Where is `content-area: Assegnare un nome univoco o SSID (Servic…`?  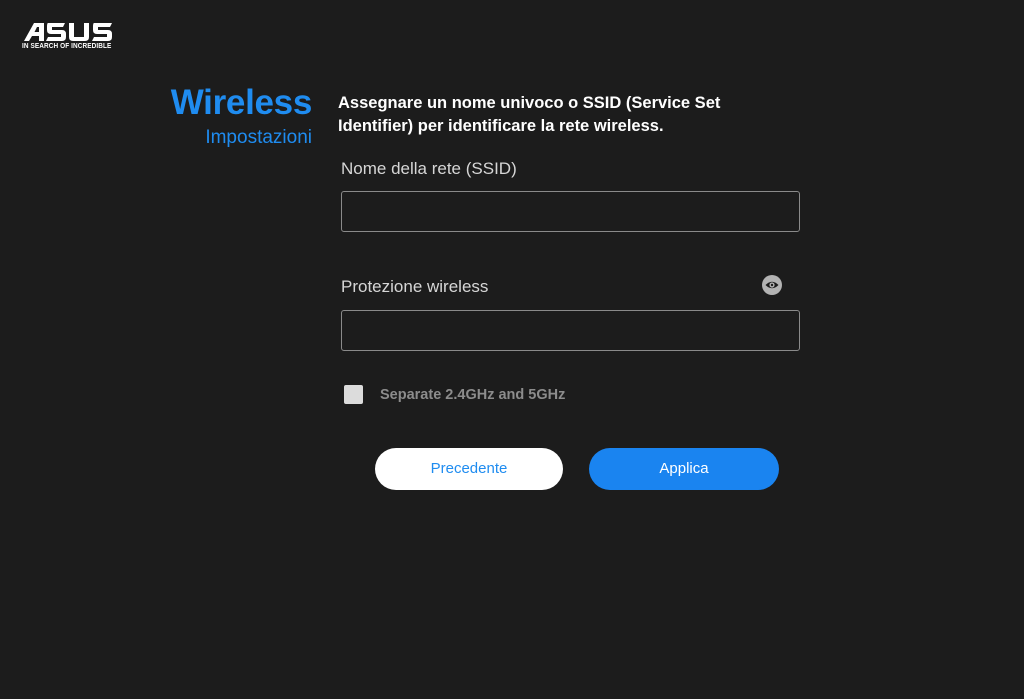 content-area: Assegnare un nome univoco o SSID (Servic… is located at coordinates (573, 115).